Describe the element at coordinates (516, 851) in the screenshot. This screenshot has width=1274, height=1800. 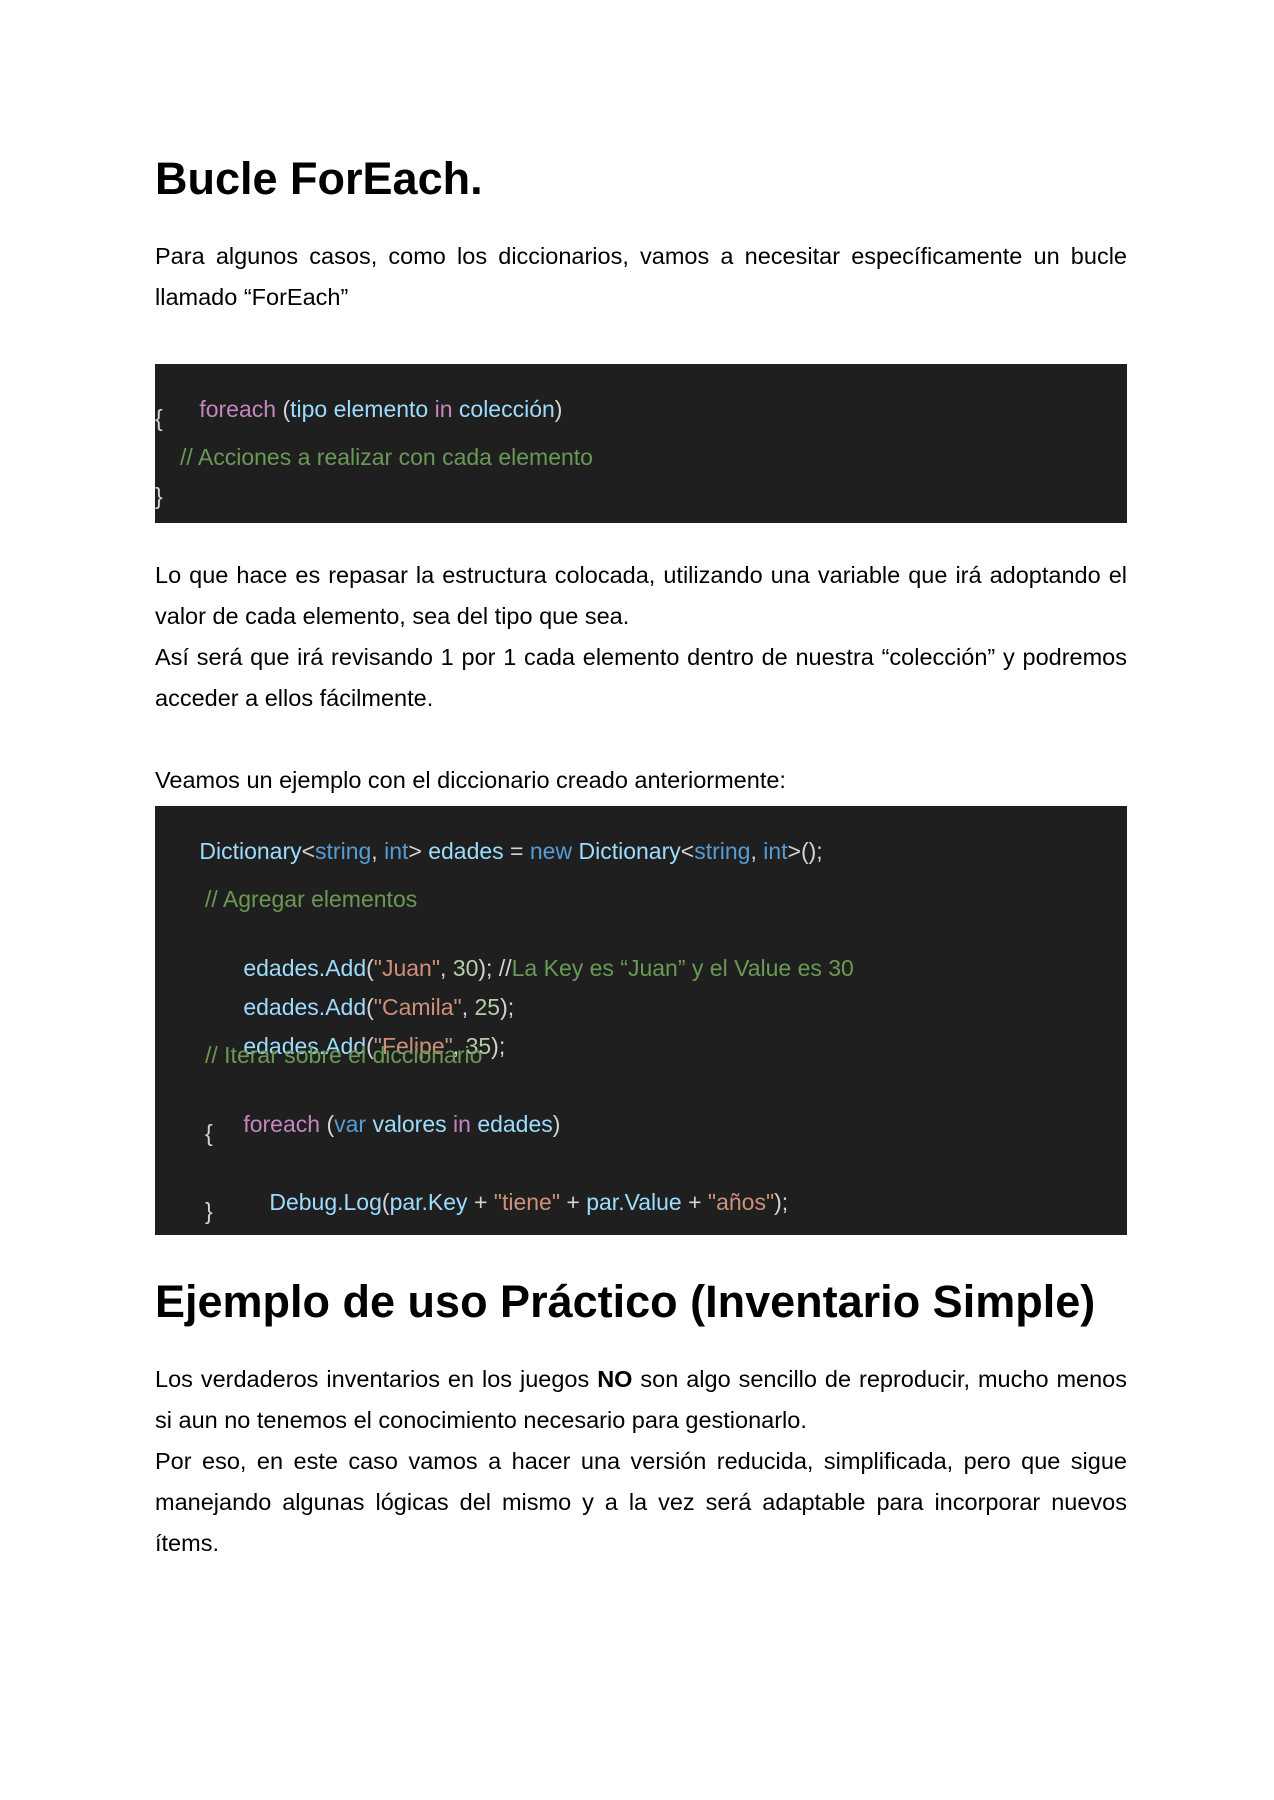
I see `code-token-punct: =` at that location.